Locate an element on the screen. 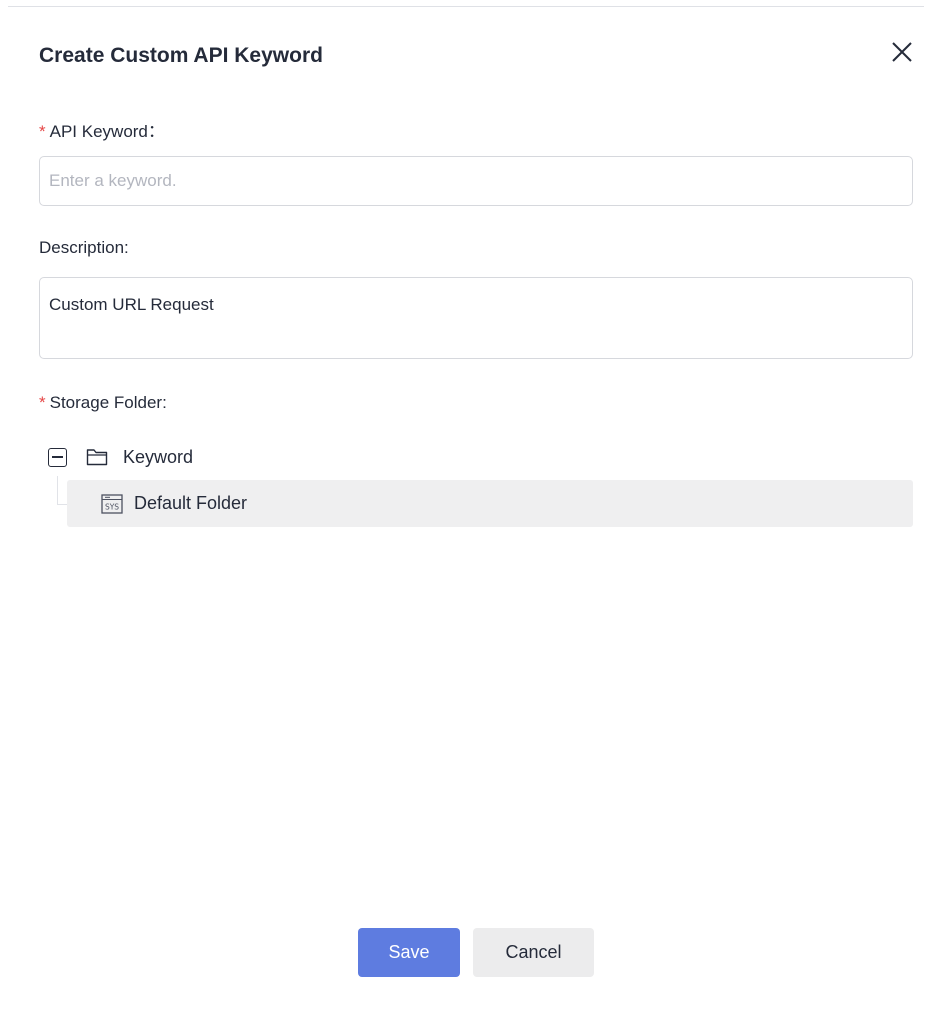 The height and width of the screenshot is (1034, 932). svg-text: SYS is located at coordinates (112, 506).